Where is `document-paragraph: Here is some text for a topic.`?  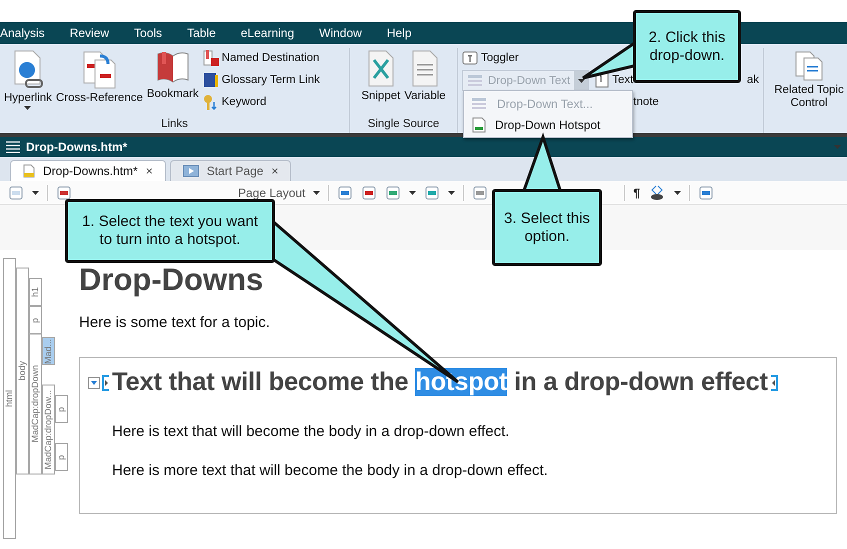 document-paragraph: Here is some text for a topic. is located at coordinates (175, 322).